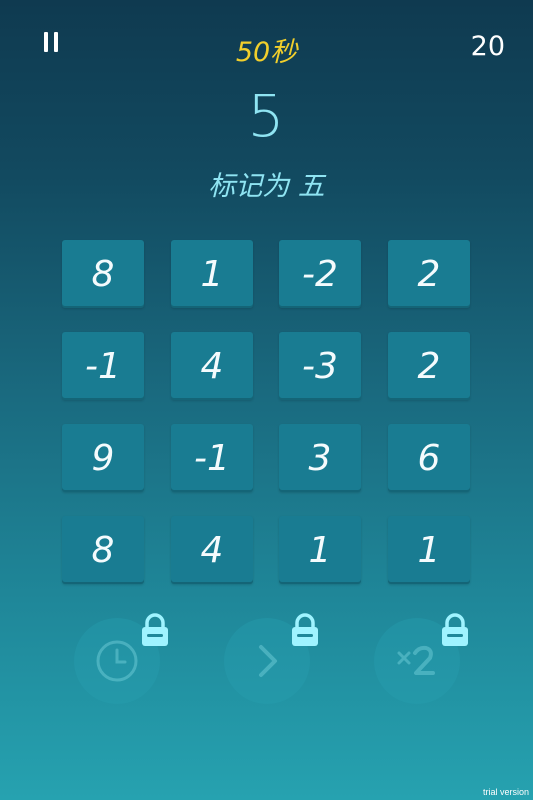 The height and width of the screenshot is (800, 533). What do you see at coordinates (103, 458) in the screenshot?
I see `grid-tile: 9` at bounding box center [103, 458].